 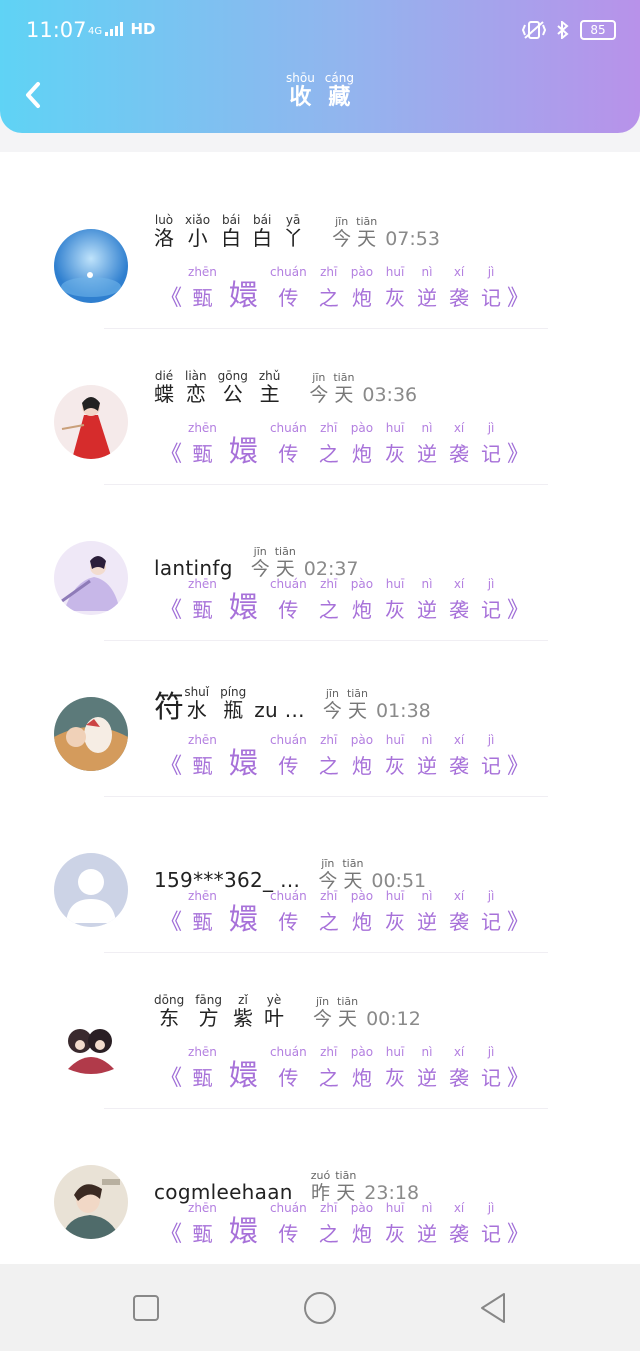 I want to click on collect-date: 今jīn天tiān 01:38, so click(x=377, y=705).